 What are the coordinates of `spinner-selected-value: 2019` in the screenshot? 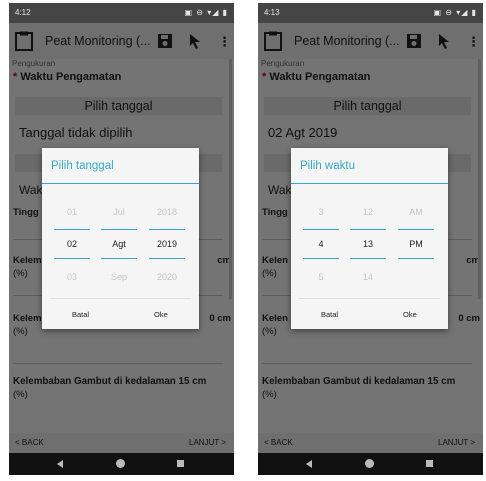 It's located at (167, 244).